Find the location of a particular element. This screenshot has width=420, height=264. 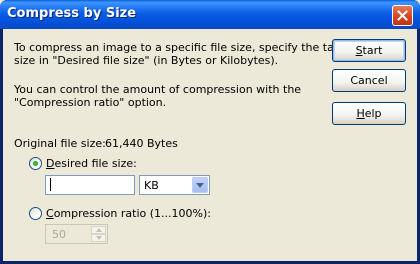

compression-ratio-label-text: ompression ratio (1...100%): is located at coordinates (132, 213).